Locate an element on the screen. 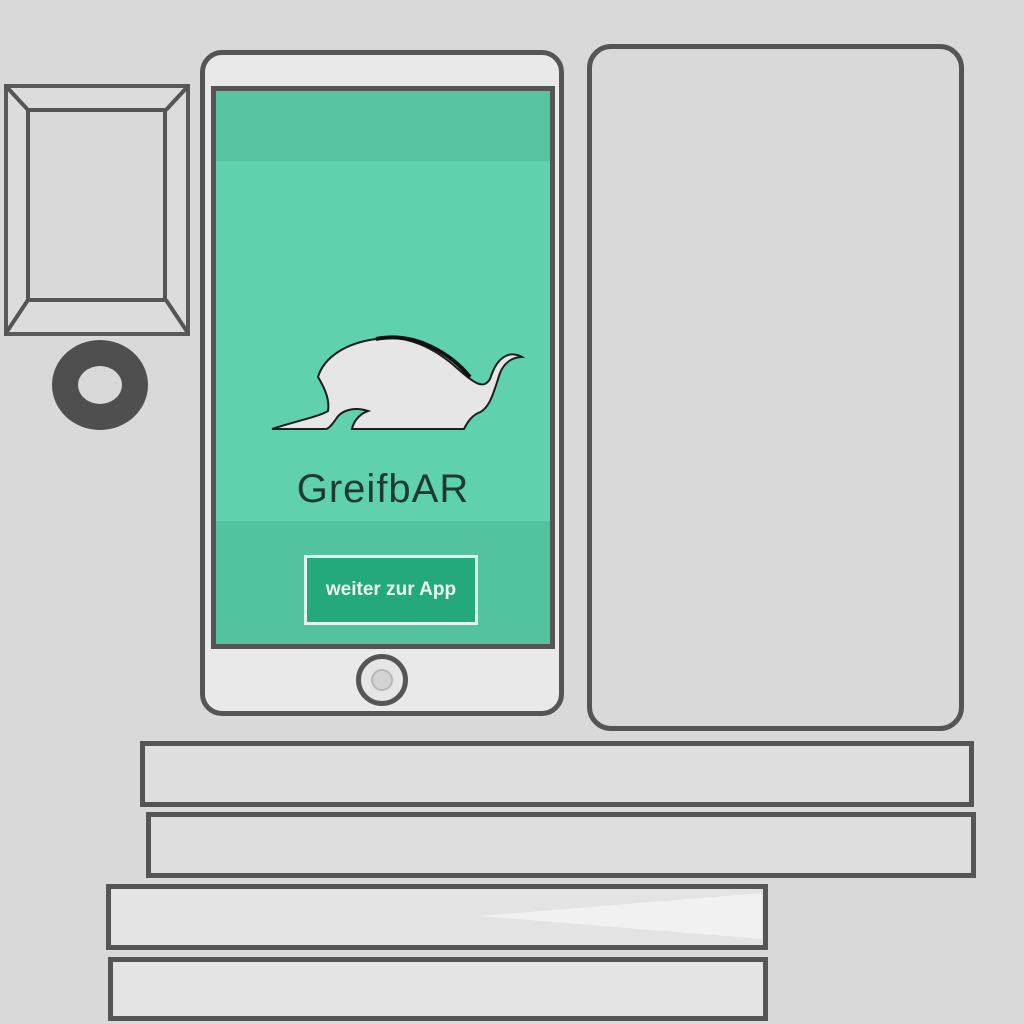  home-button-center is located at coordinates (382, 680).